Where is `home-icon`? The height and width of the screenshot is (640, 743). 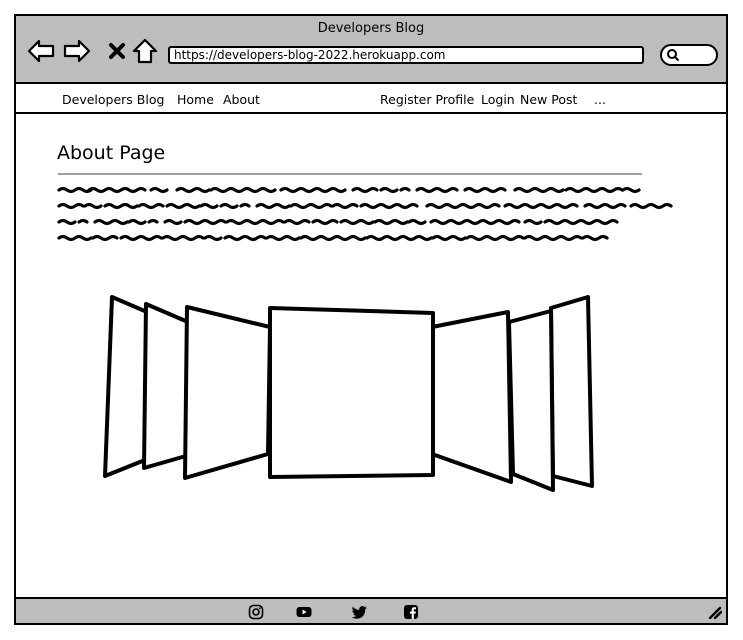
home-icon is located at coordinates (145, 51).